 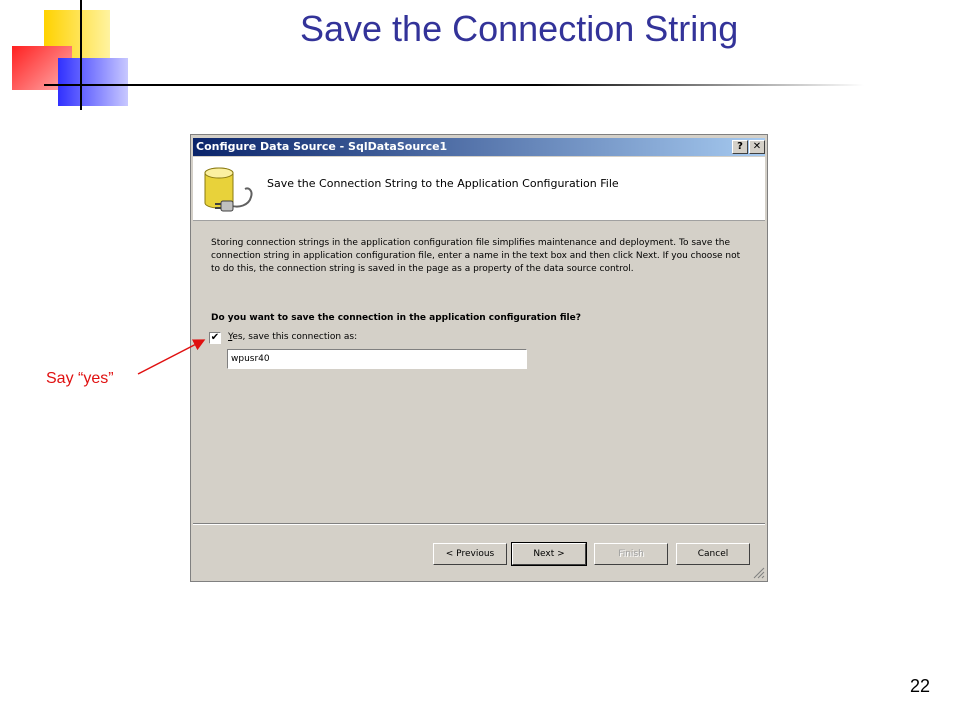 I want to click on dialog-titlebar: Configure Data Source - SqlDataSource1, so click(x=479, y=147).